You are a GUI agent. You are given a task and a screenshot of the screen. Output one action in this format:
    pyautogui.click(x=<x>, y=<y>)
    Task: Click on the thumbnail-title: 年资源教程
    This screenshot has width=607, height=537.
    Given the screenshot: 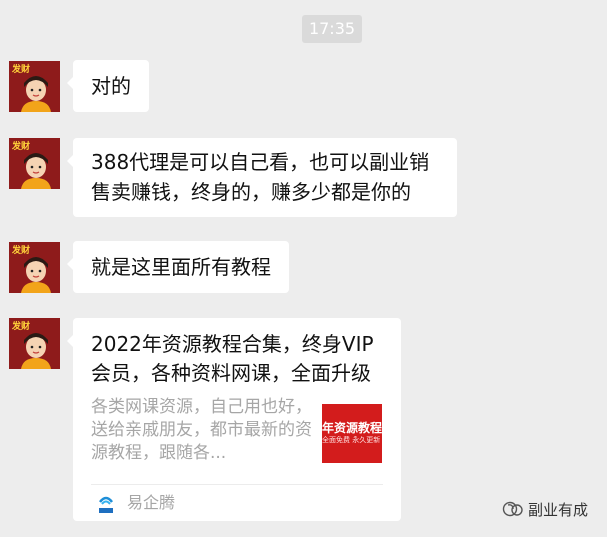 What is the action you would take?
    pyautogui.click(x=352, y=428)
    